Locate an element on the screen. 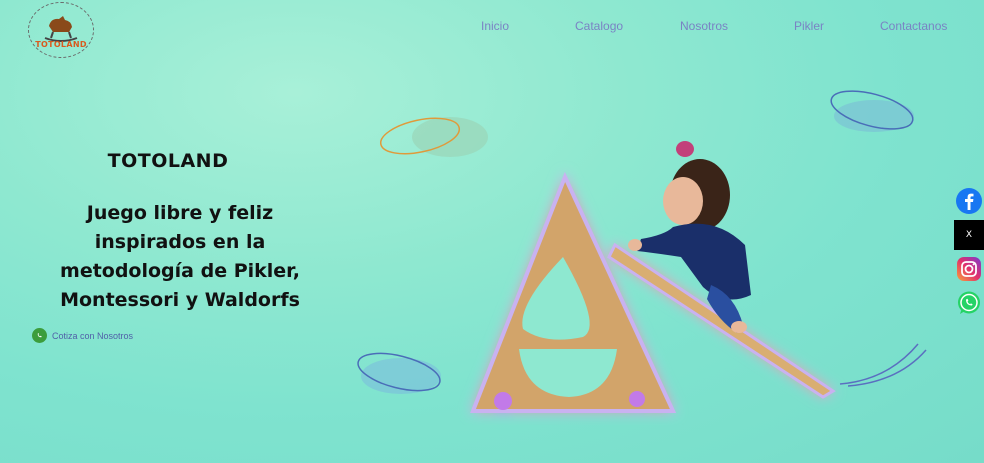 The image size is (984, 463). hero-title: TOTOLAND is located at coordinates (168, 161).